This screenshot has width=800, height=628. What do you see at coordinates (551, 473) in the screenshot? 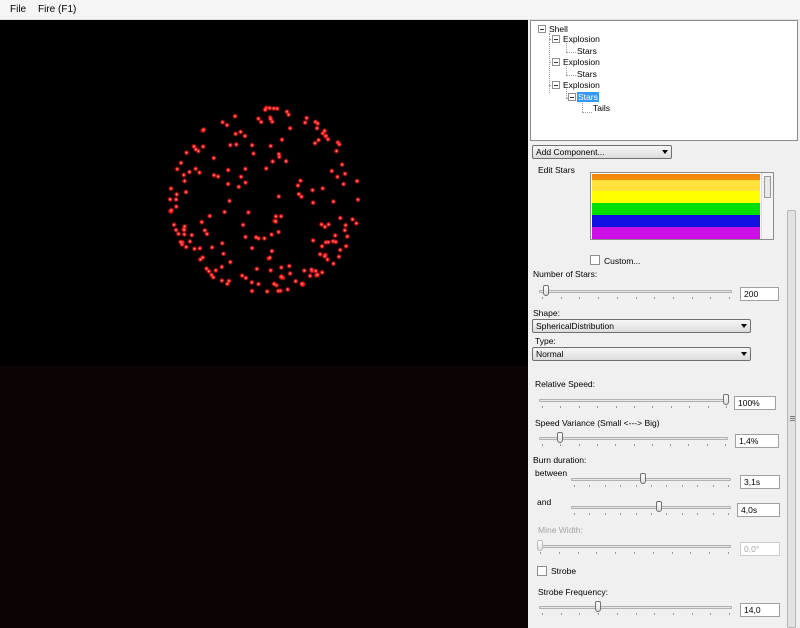
I see `burn-between-label: between` at bounding box center [551, 473].